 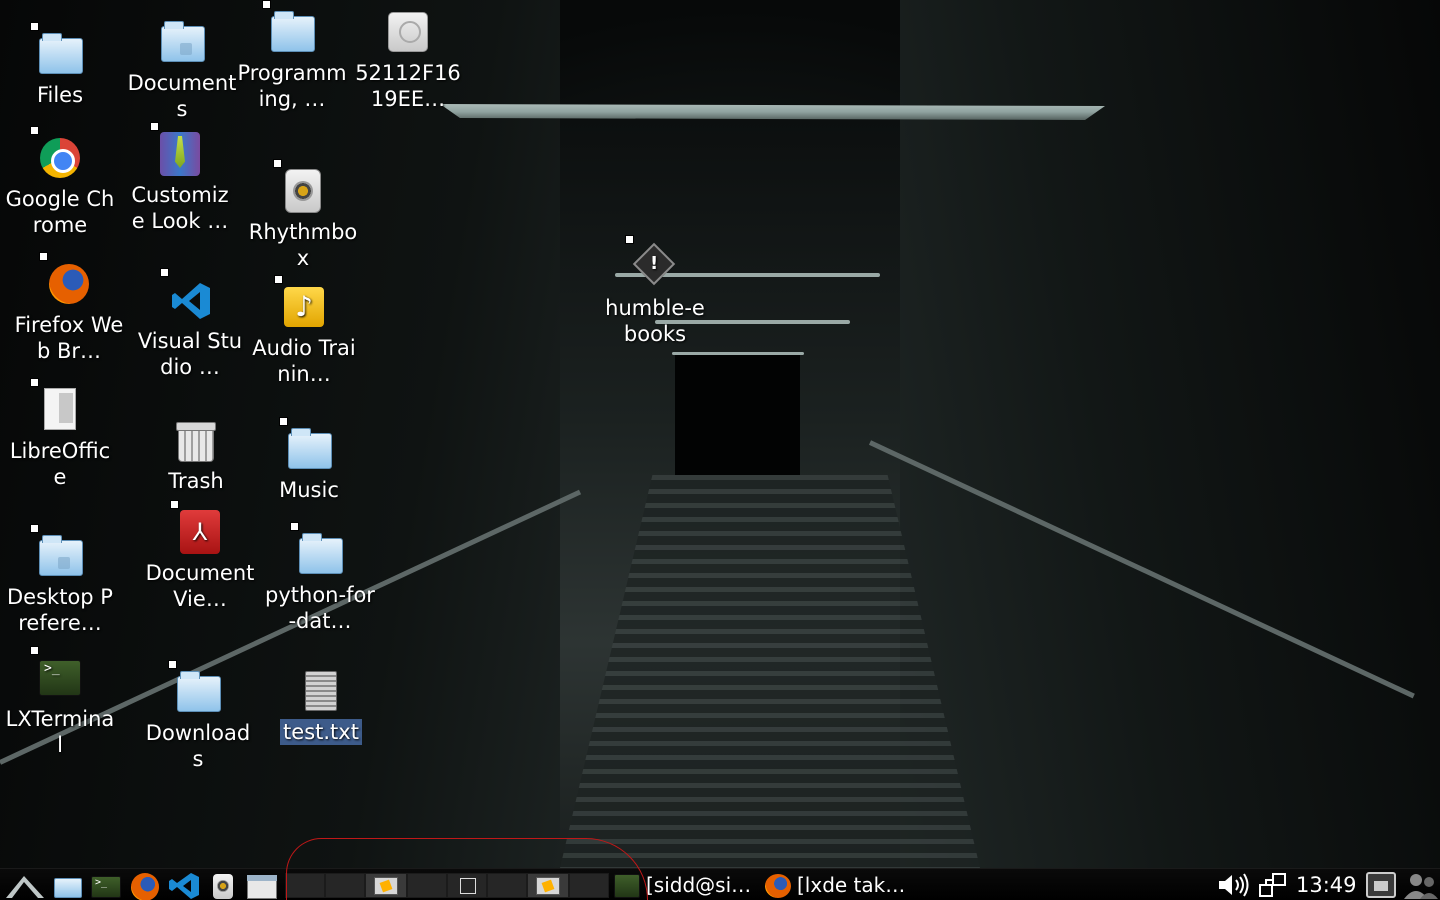 What do you see at coordinates (60, 409) in the screenshot?
I see `libreoffice-icon` at bounding box center [60, 409].